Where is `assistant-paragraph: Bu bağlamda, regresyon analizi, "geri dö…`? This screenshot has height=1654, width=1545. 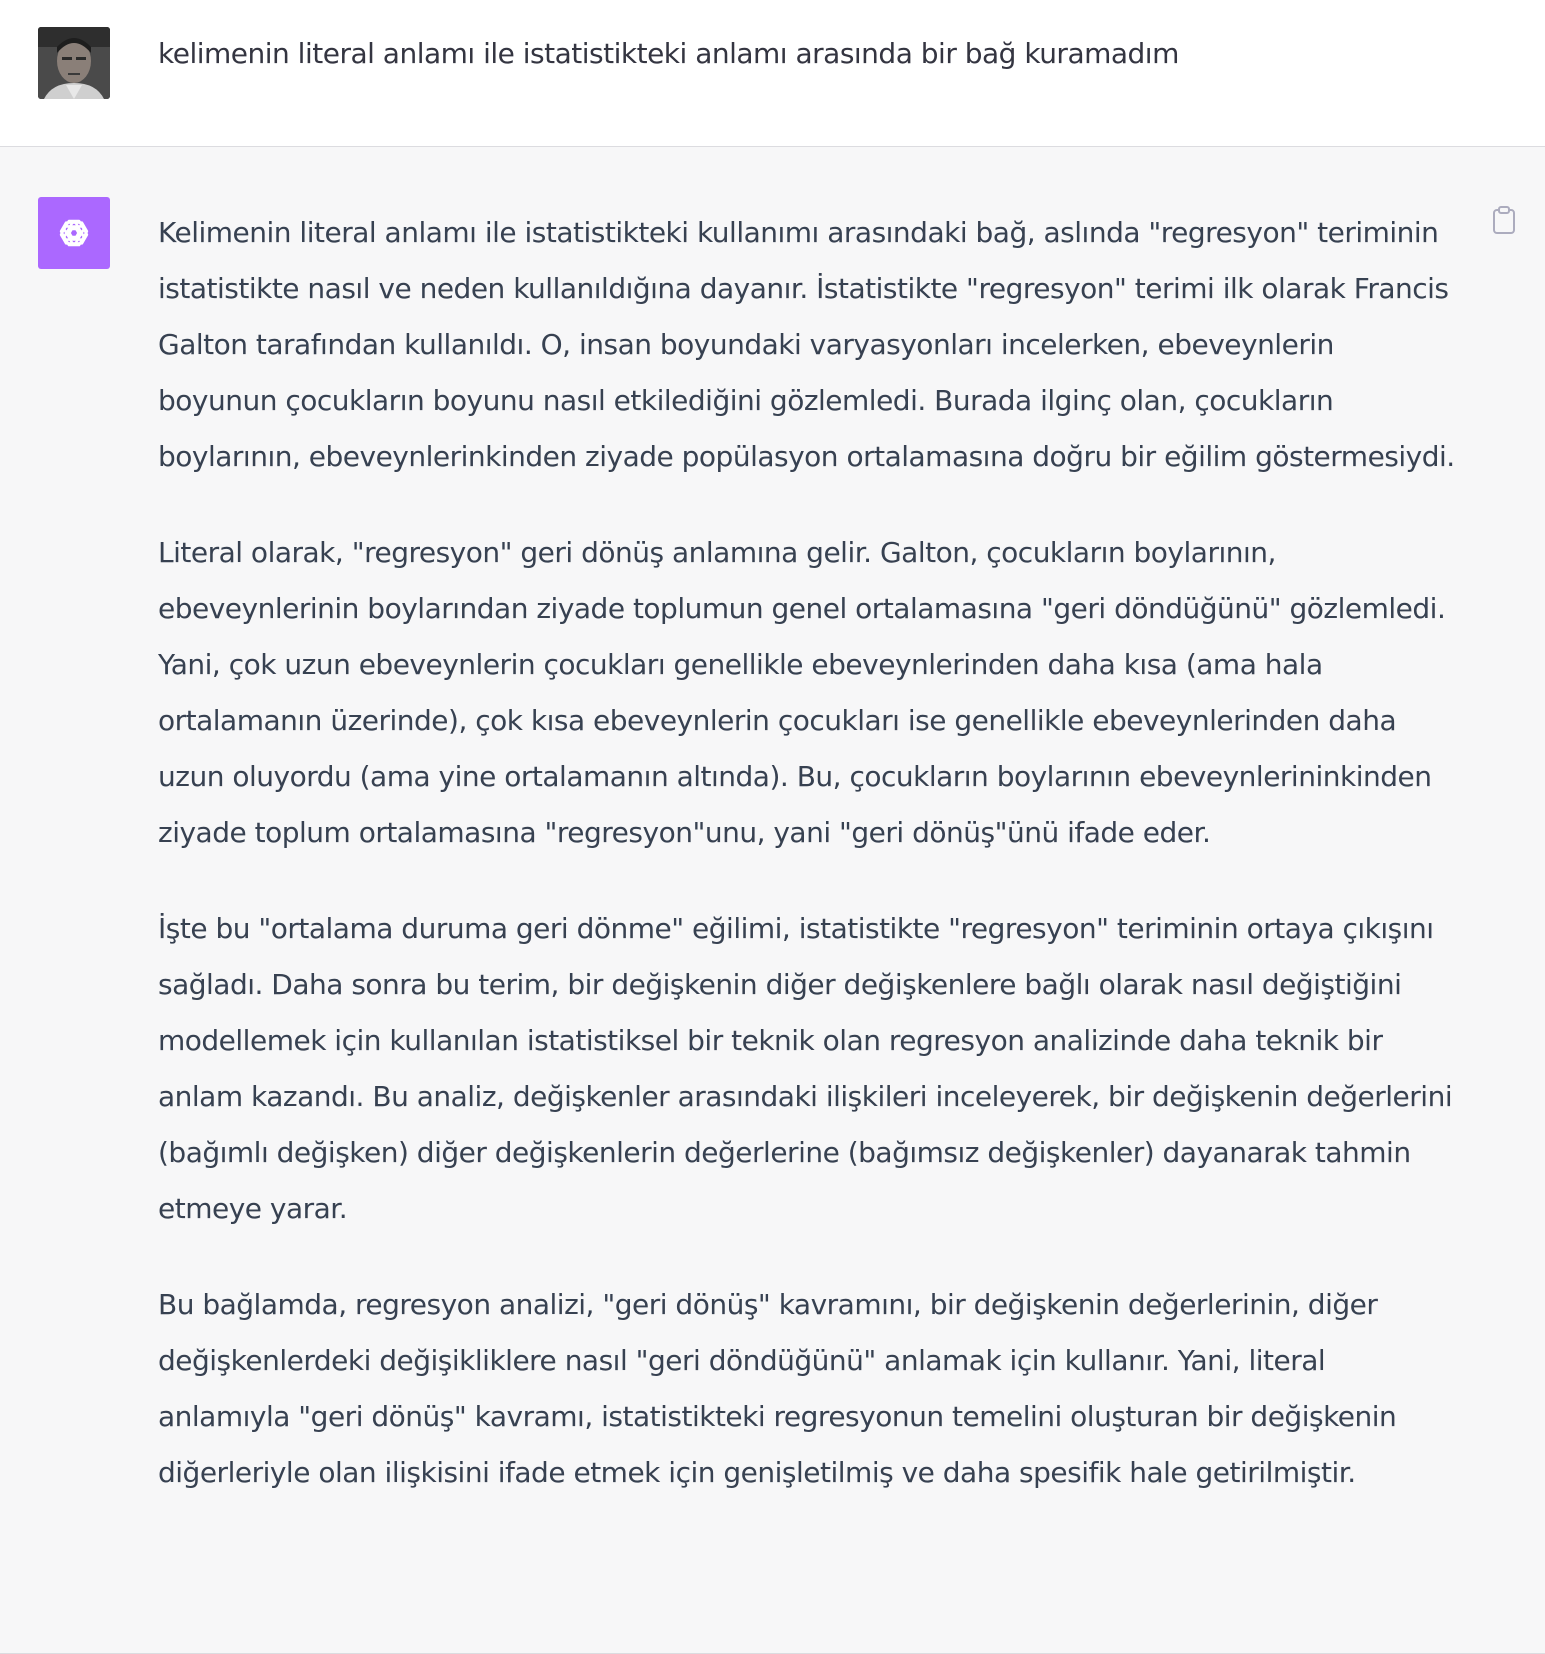 assistant-paragraph: Bu bağlamda, regresyon analizi, "geri dö… is located at coordinates (777, 1388).